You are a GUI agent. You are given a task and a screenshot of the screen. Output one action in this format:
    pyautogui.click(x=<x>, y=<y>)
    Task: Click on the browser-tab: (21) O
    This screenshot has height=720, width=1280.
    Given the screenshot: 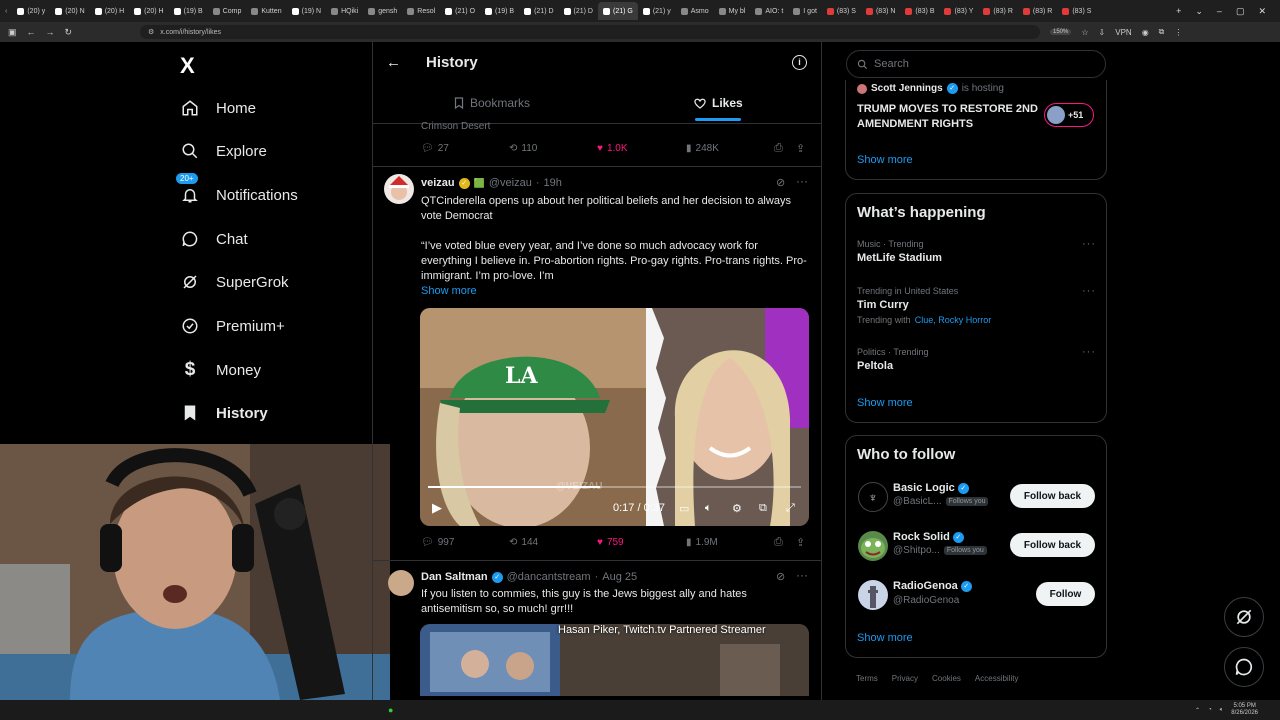 What is the action you would take?
    pyautogui.click(x=460, y=11)
    